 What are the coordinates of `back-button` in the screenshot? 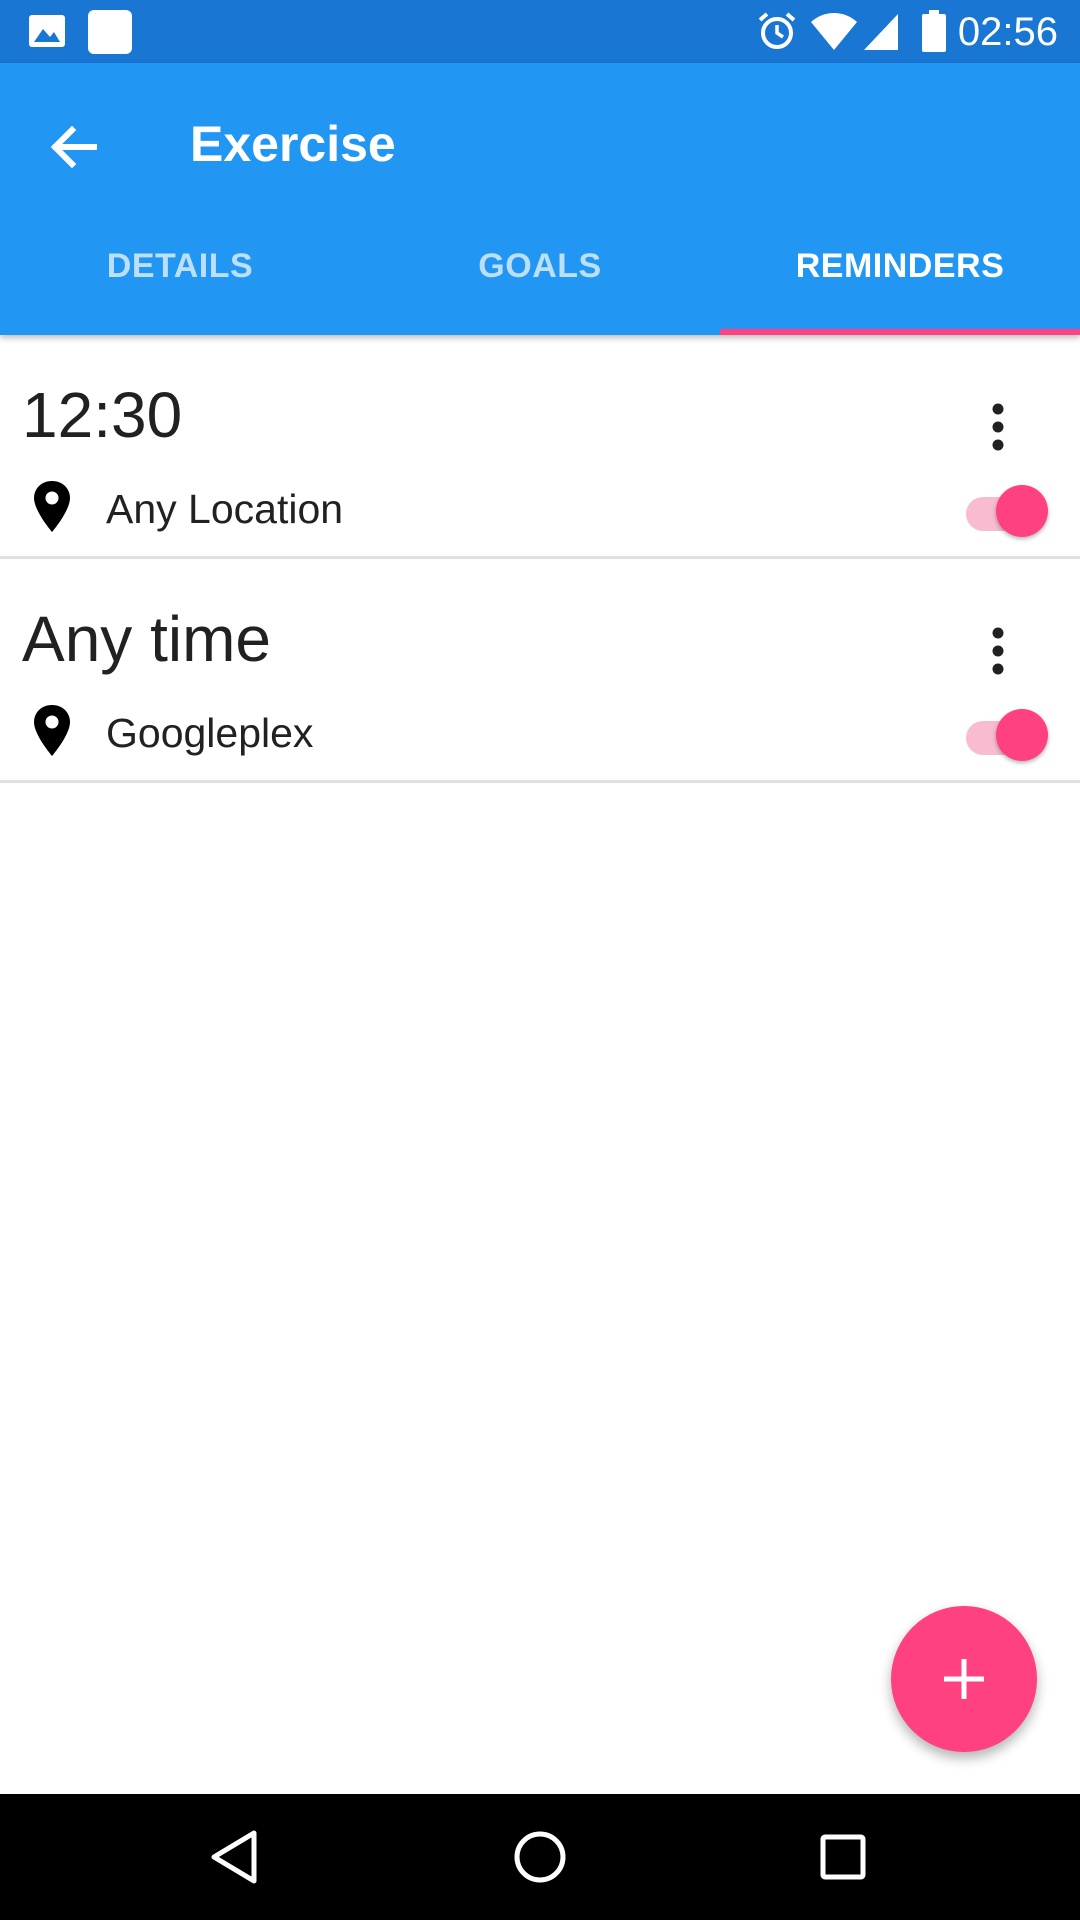 It's located at (74, 147).